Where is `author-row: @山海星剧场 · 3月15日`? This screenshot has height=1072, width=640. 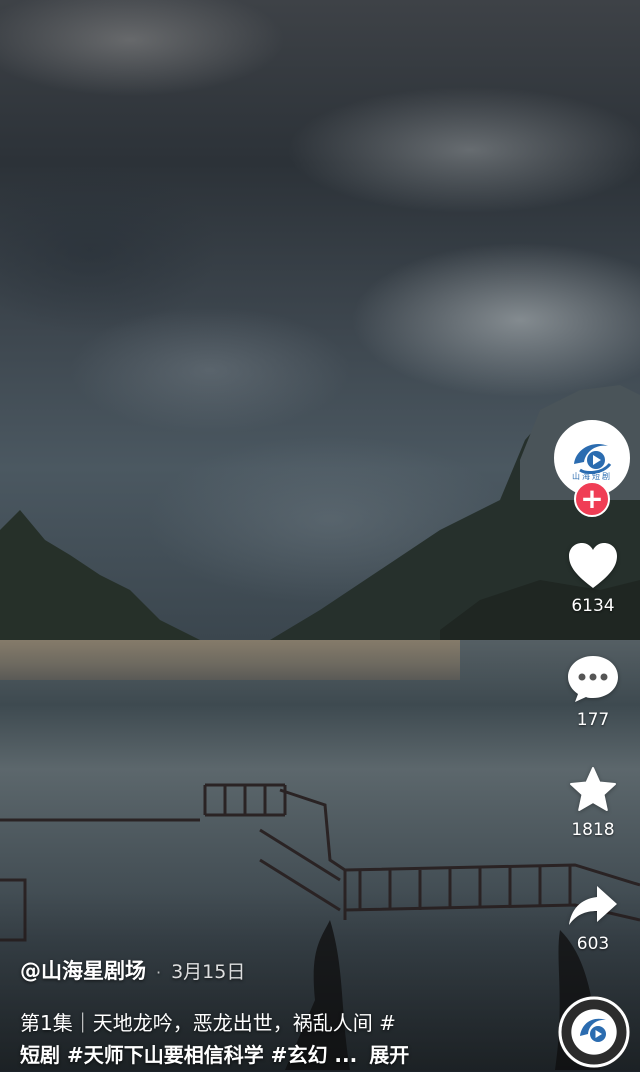
author-row: @山海星剧场 · 3月15日 is located at coordinates (280, 970).